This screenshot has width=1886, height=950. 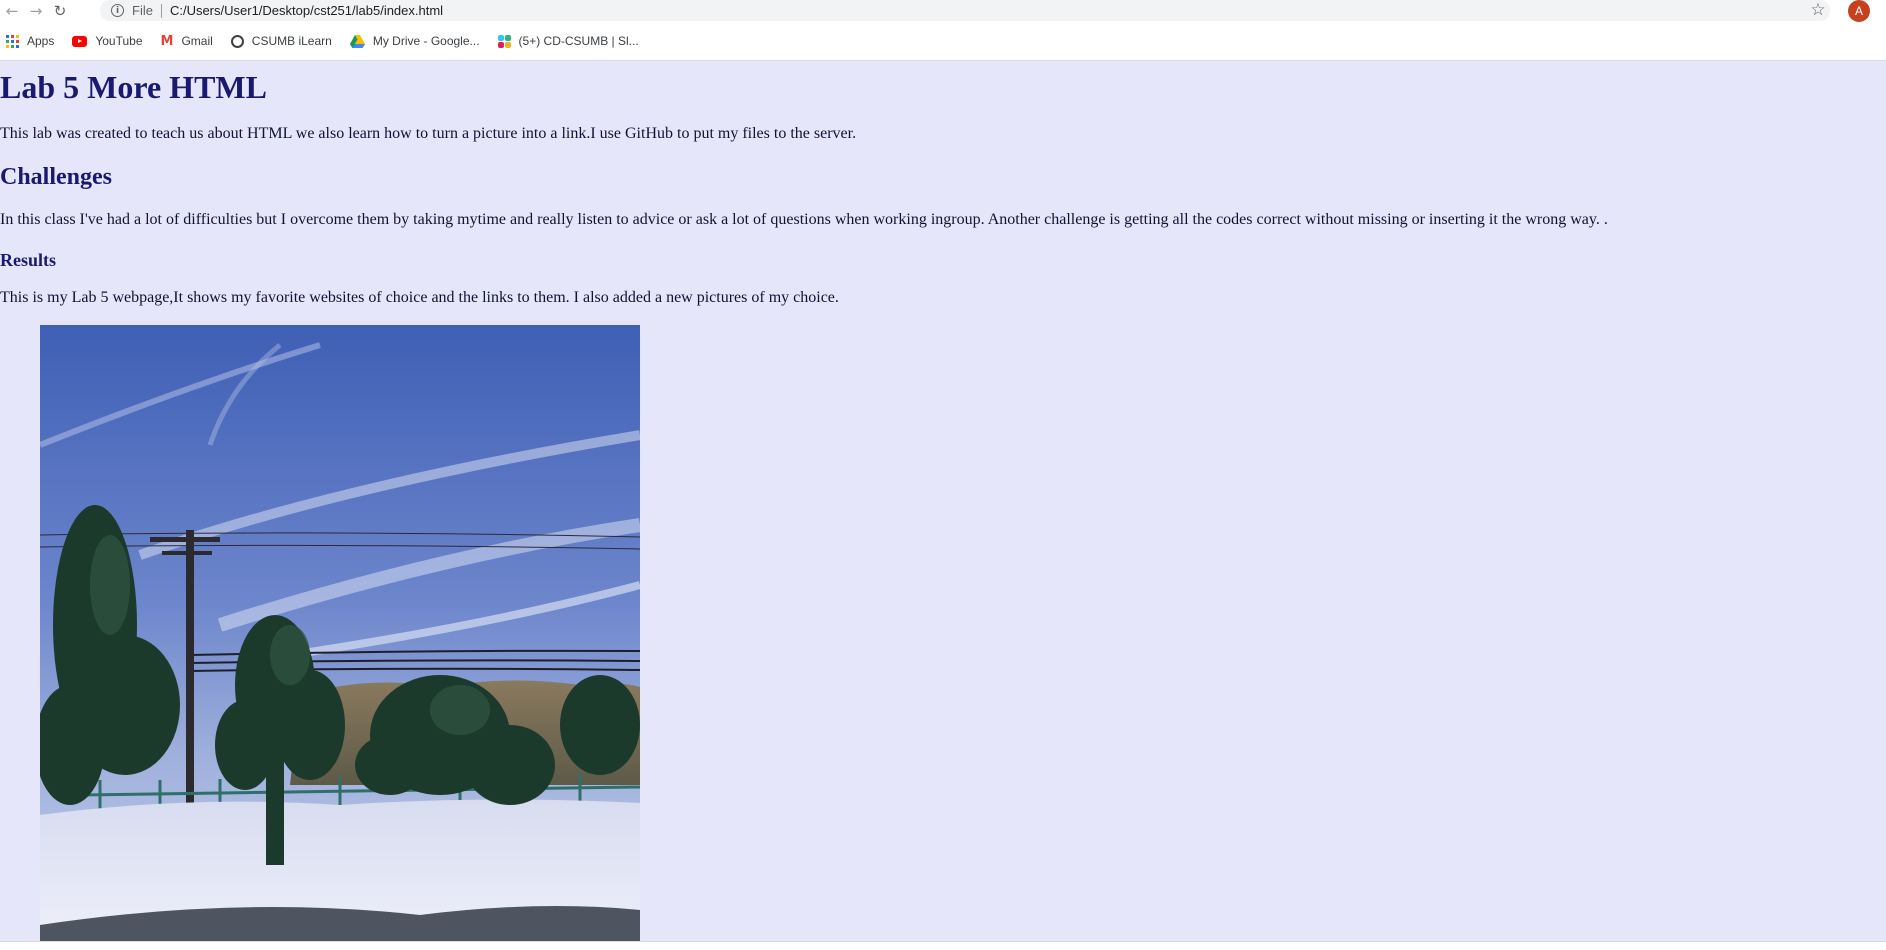 I want to click on forward-arrow-icon: →, so click(x=36, y=11).